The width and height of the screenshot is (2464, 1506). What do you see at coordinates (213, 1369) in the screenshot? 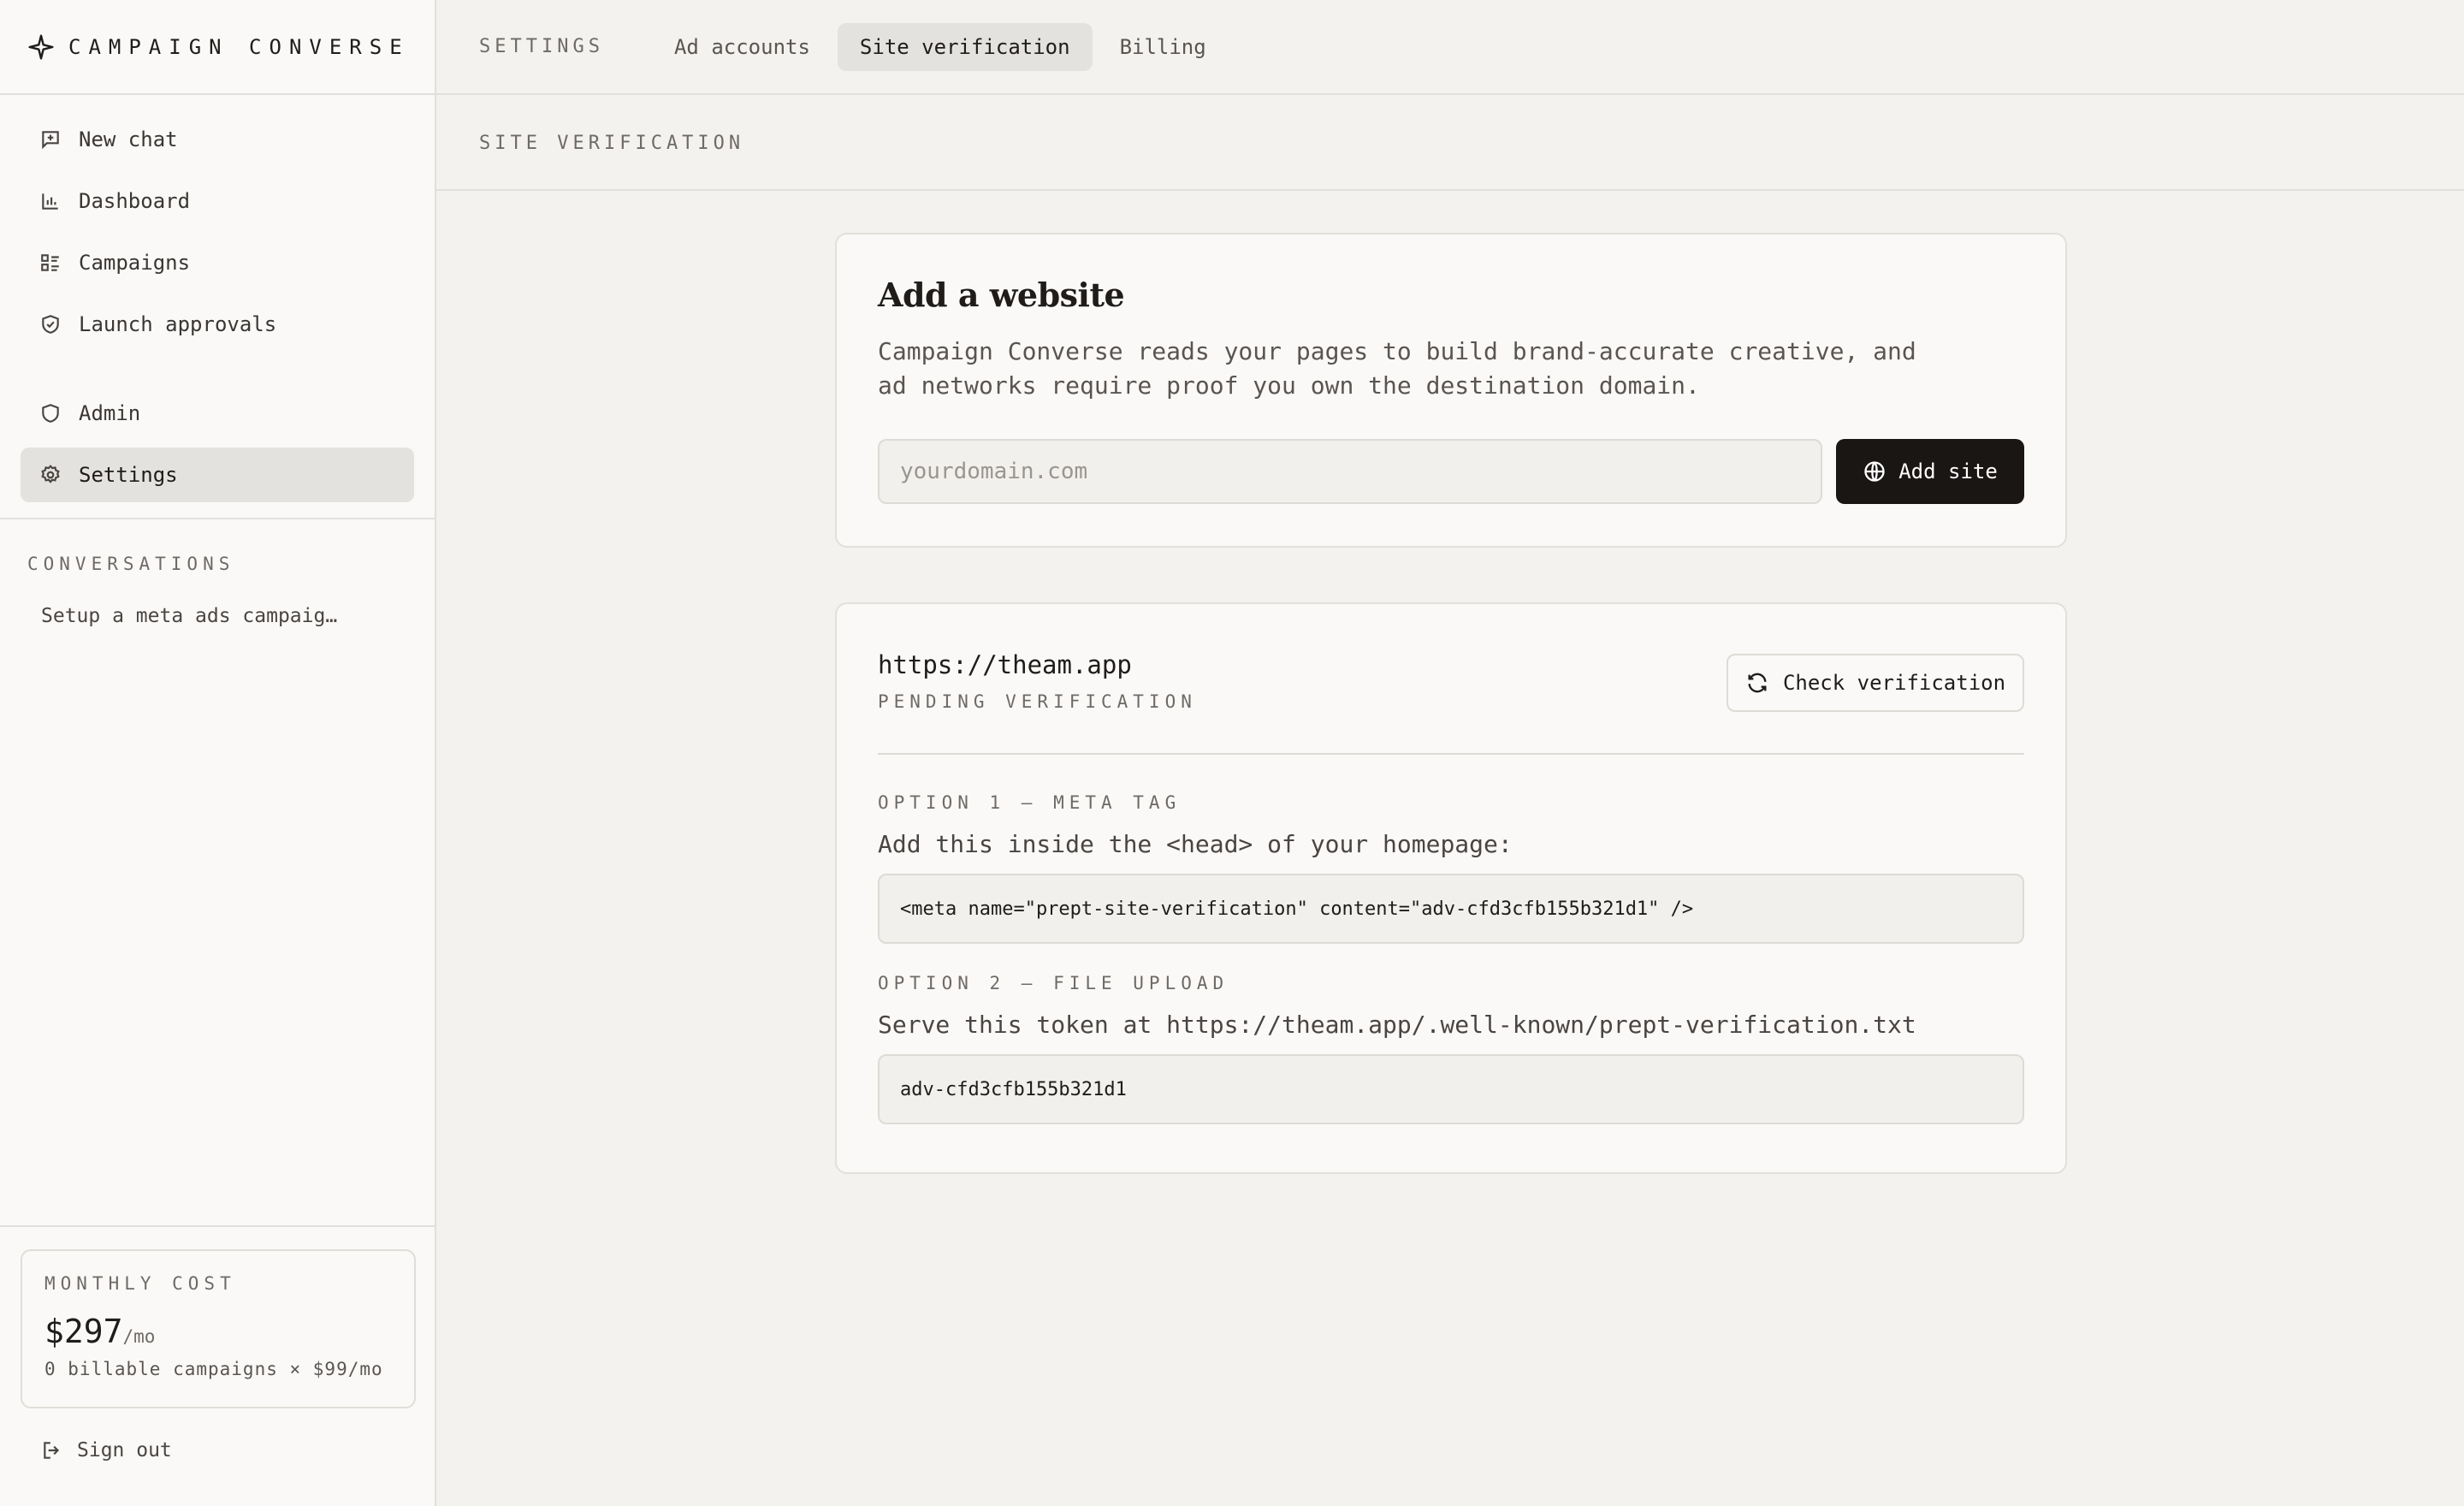
I see `cost-detail: 0 billable campaigns × $99/mo` at bounding box center [213, 1369].